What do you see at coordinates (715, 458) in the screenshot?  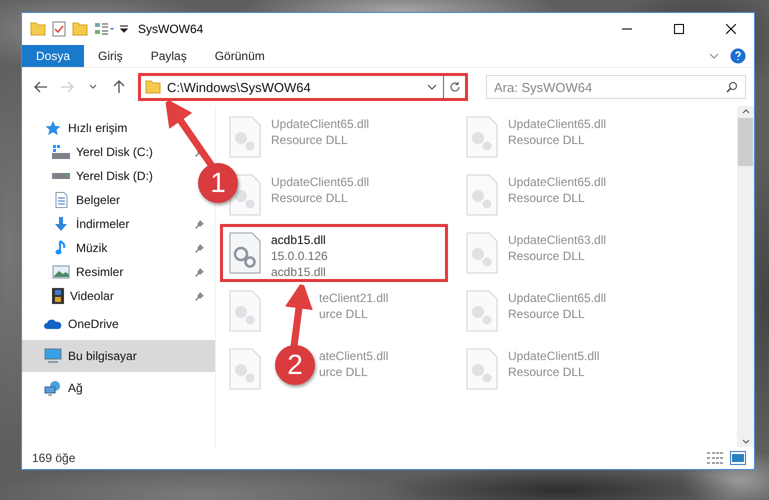 I see `details-view-icon` at bounding box center [715, 458].